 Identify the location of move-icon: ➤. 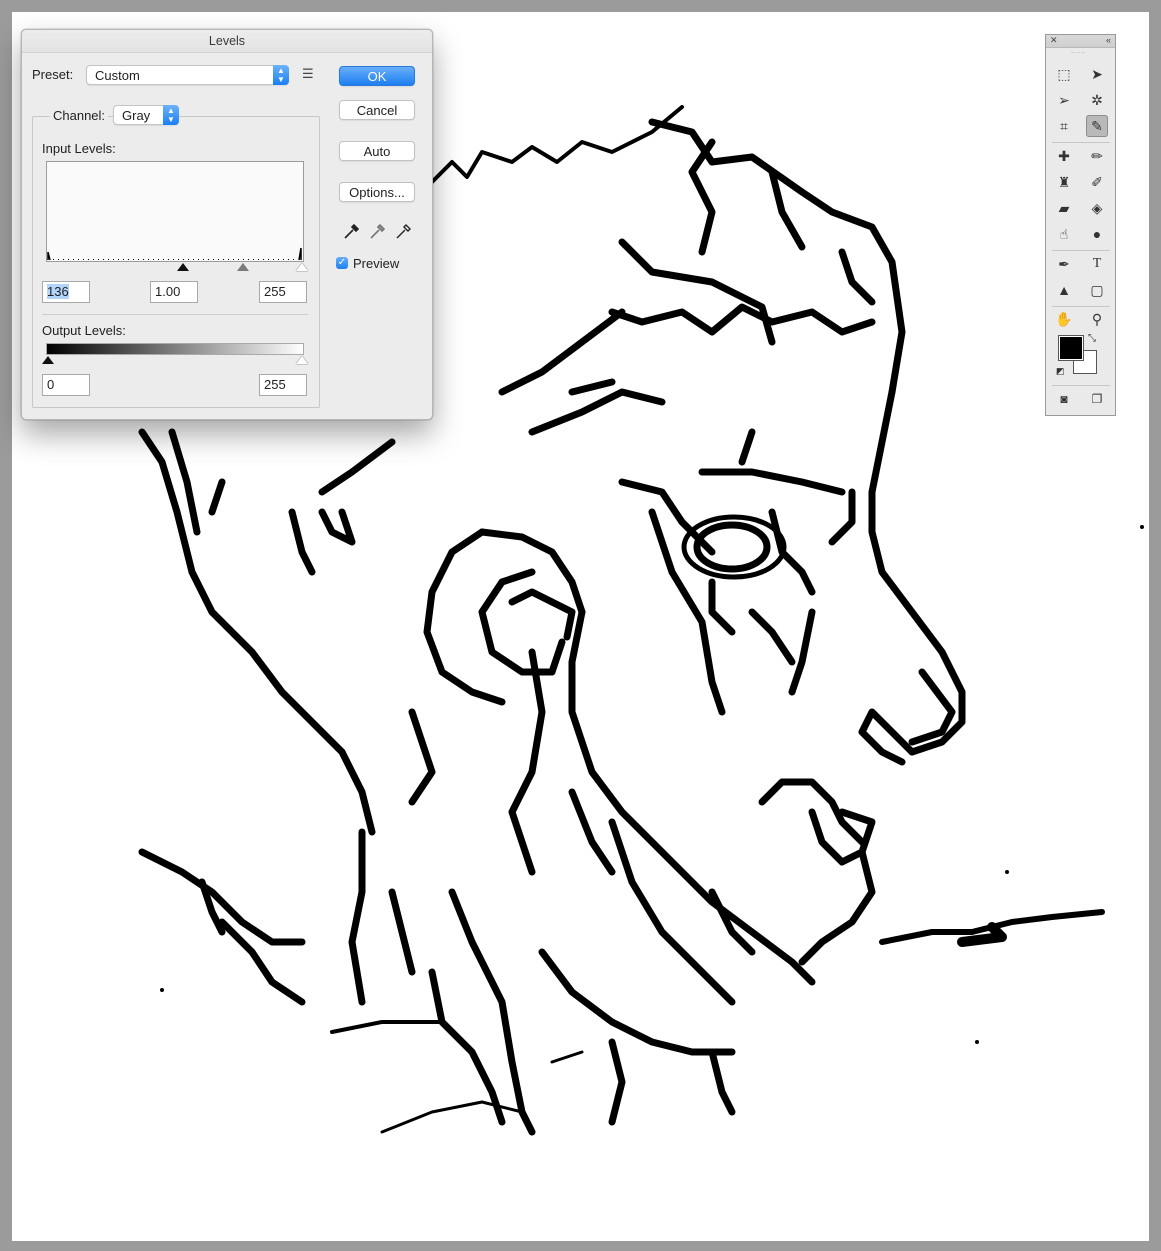
(1097, 74).